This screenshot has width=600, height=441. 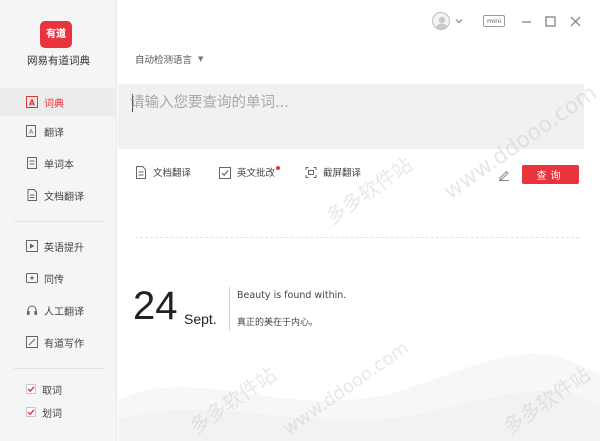 I want to click on minimize-icon, so click(x=526, y=21).